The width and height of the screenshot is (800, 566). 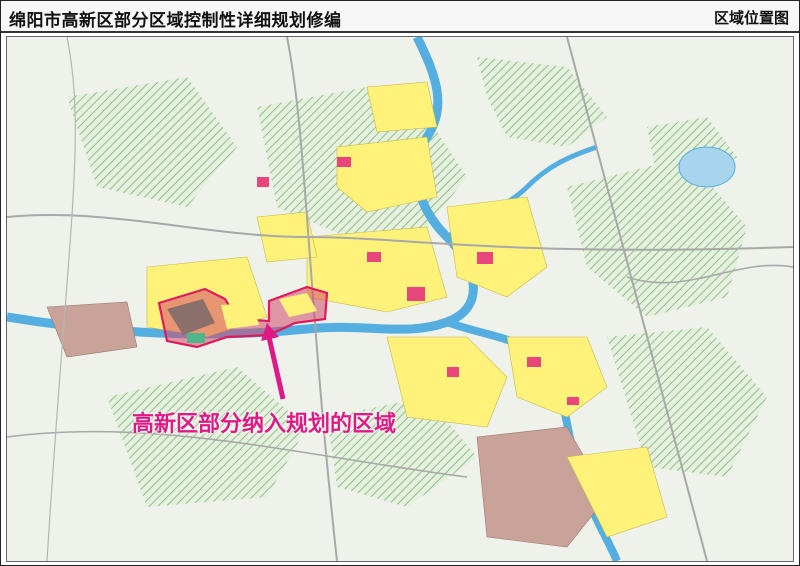 What do you see at coordinates (264, 424) in the screenshot?
I see `annotation-label: 高新区部分纳入规划的区域` at bounding box center [264, 424].